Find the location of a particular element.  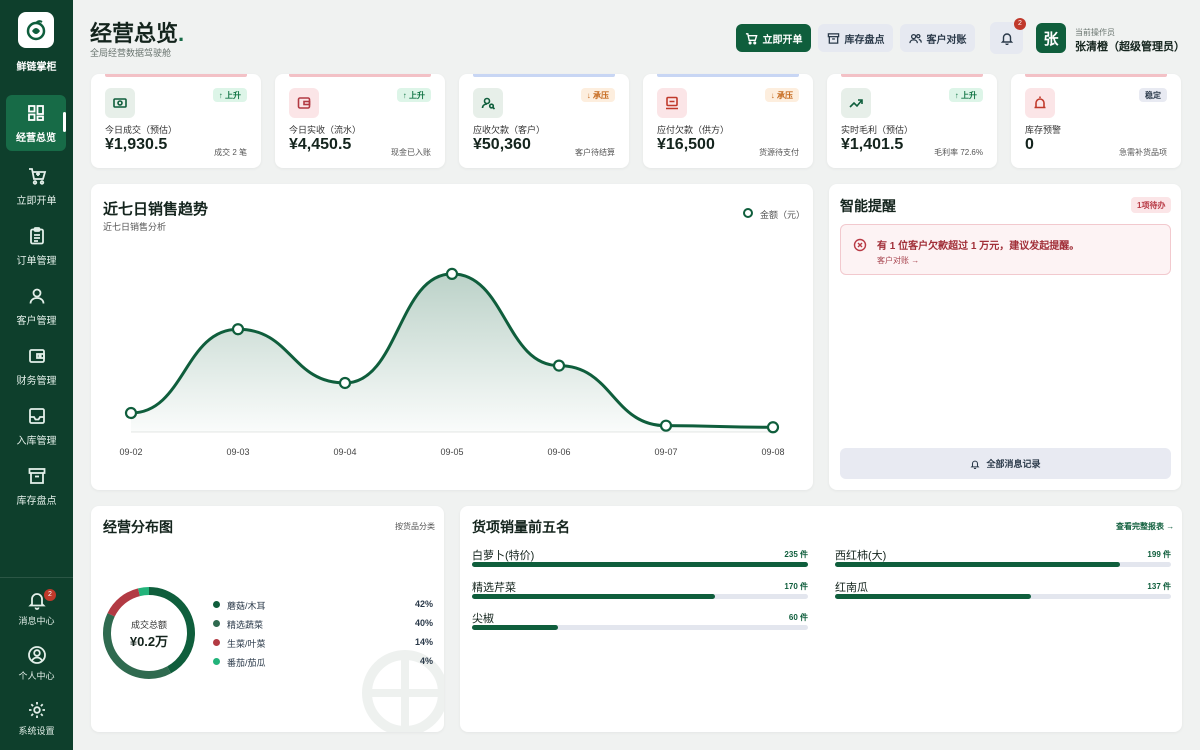

cash-icon is located at coordinates (120, 103).